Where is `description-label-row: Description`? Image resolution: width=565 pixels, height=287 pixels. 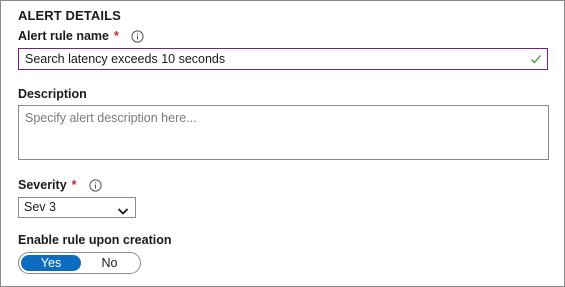 description-label-row: Description is located at coordinates (52, 94).